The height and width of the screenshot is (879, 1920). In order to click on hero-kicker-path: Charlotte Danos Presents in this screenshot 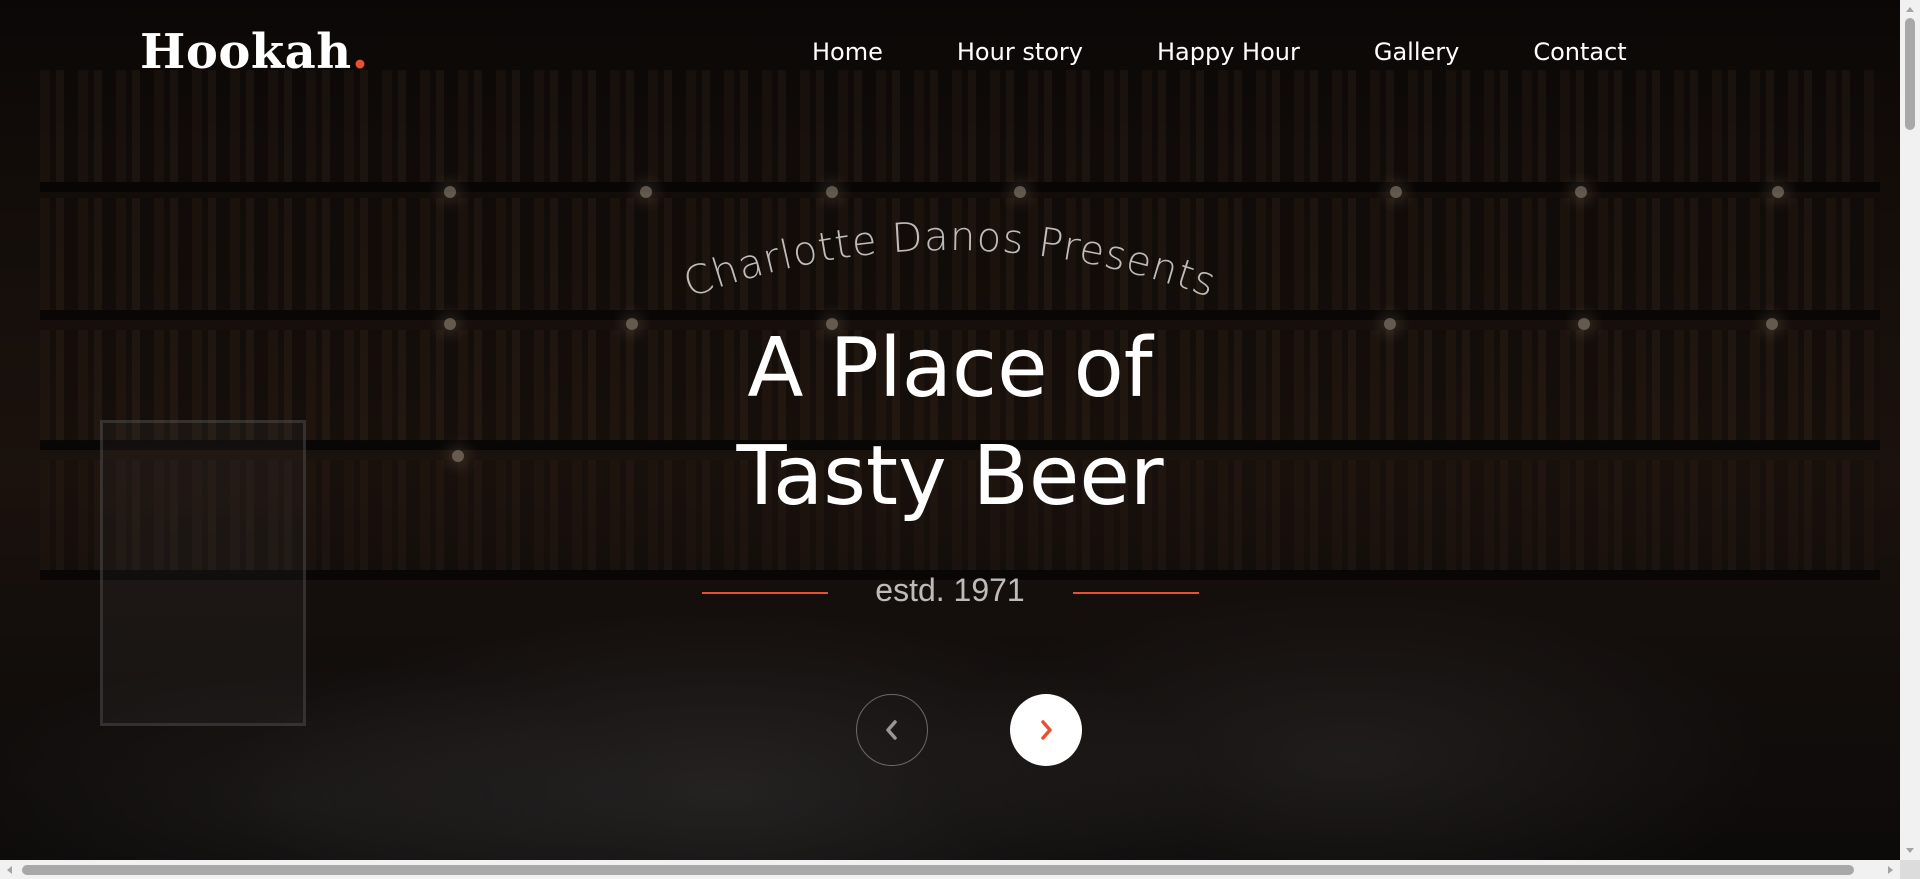, I will do `click(950, 260)`.